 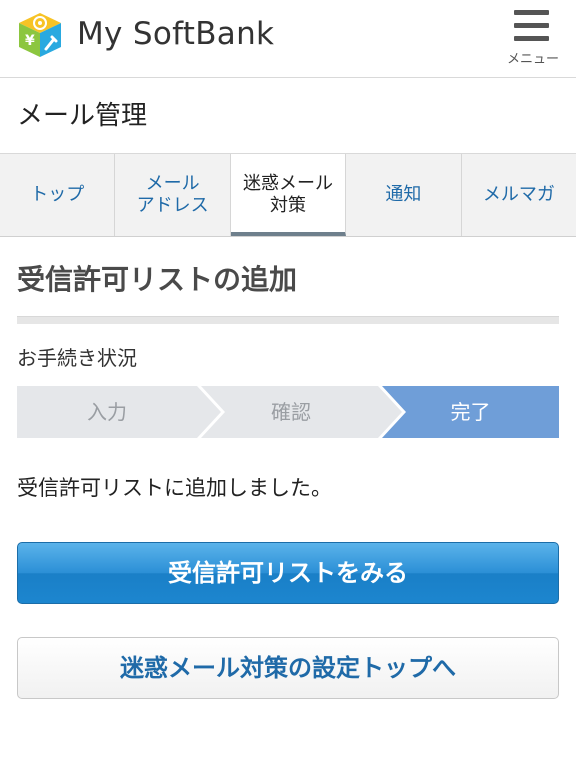 What do you see at coordinates (77, 358) in the screenshot?
I see `progress-label: お手続き状況` at bounding box center [77, 358].